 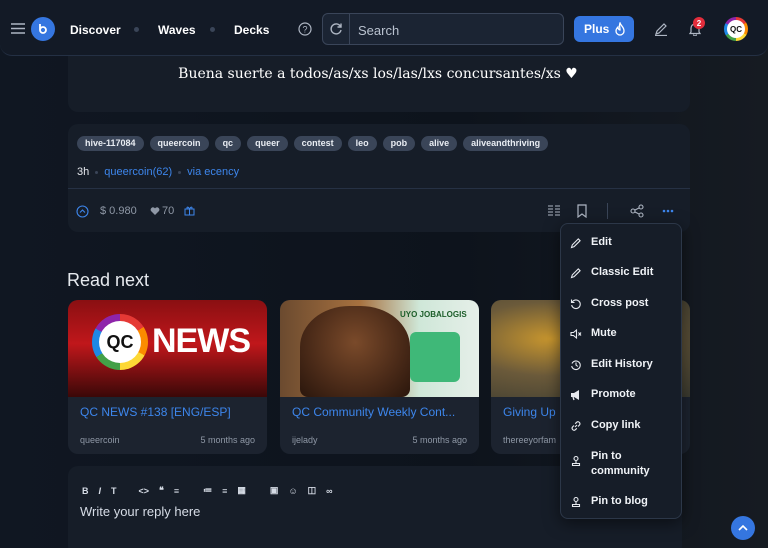 I want to click on plus-button: Plus, so click(x=604, y=29).